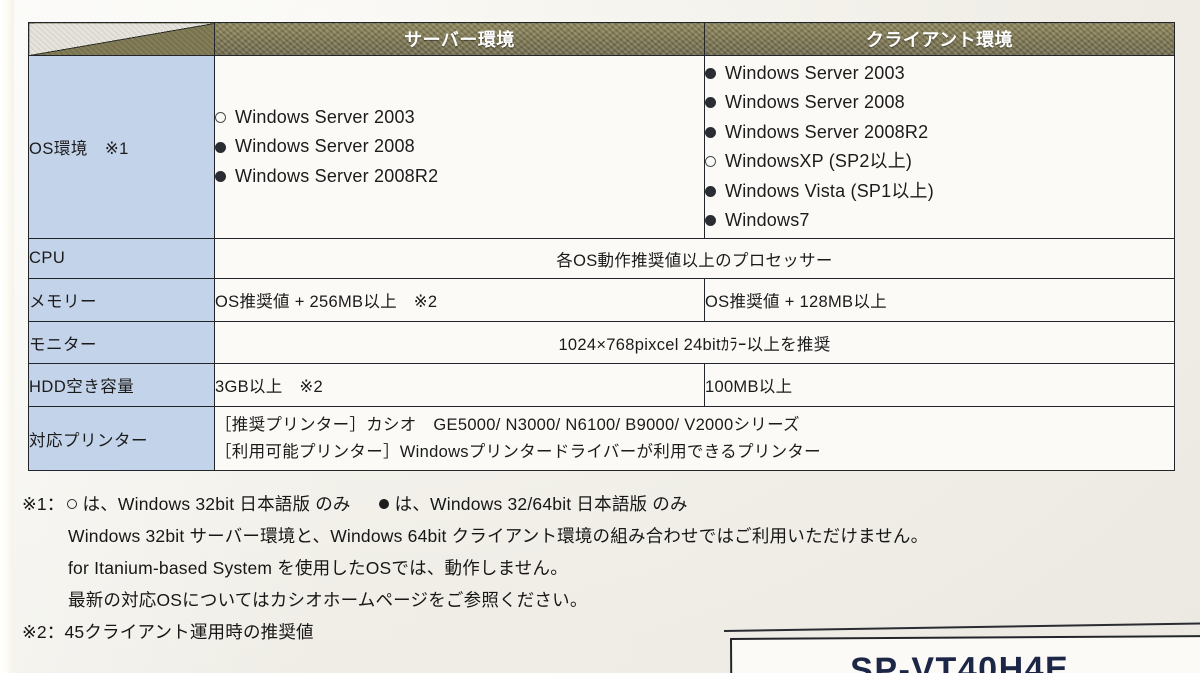  I want to click on row-label-hdd: HDD空き容量, so click(121, 385).